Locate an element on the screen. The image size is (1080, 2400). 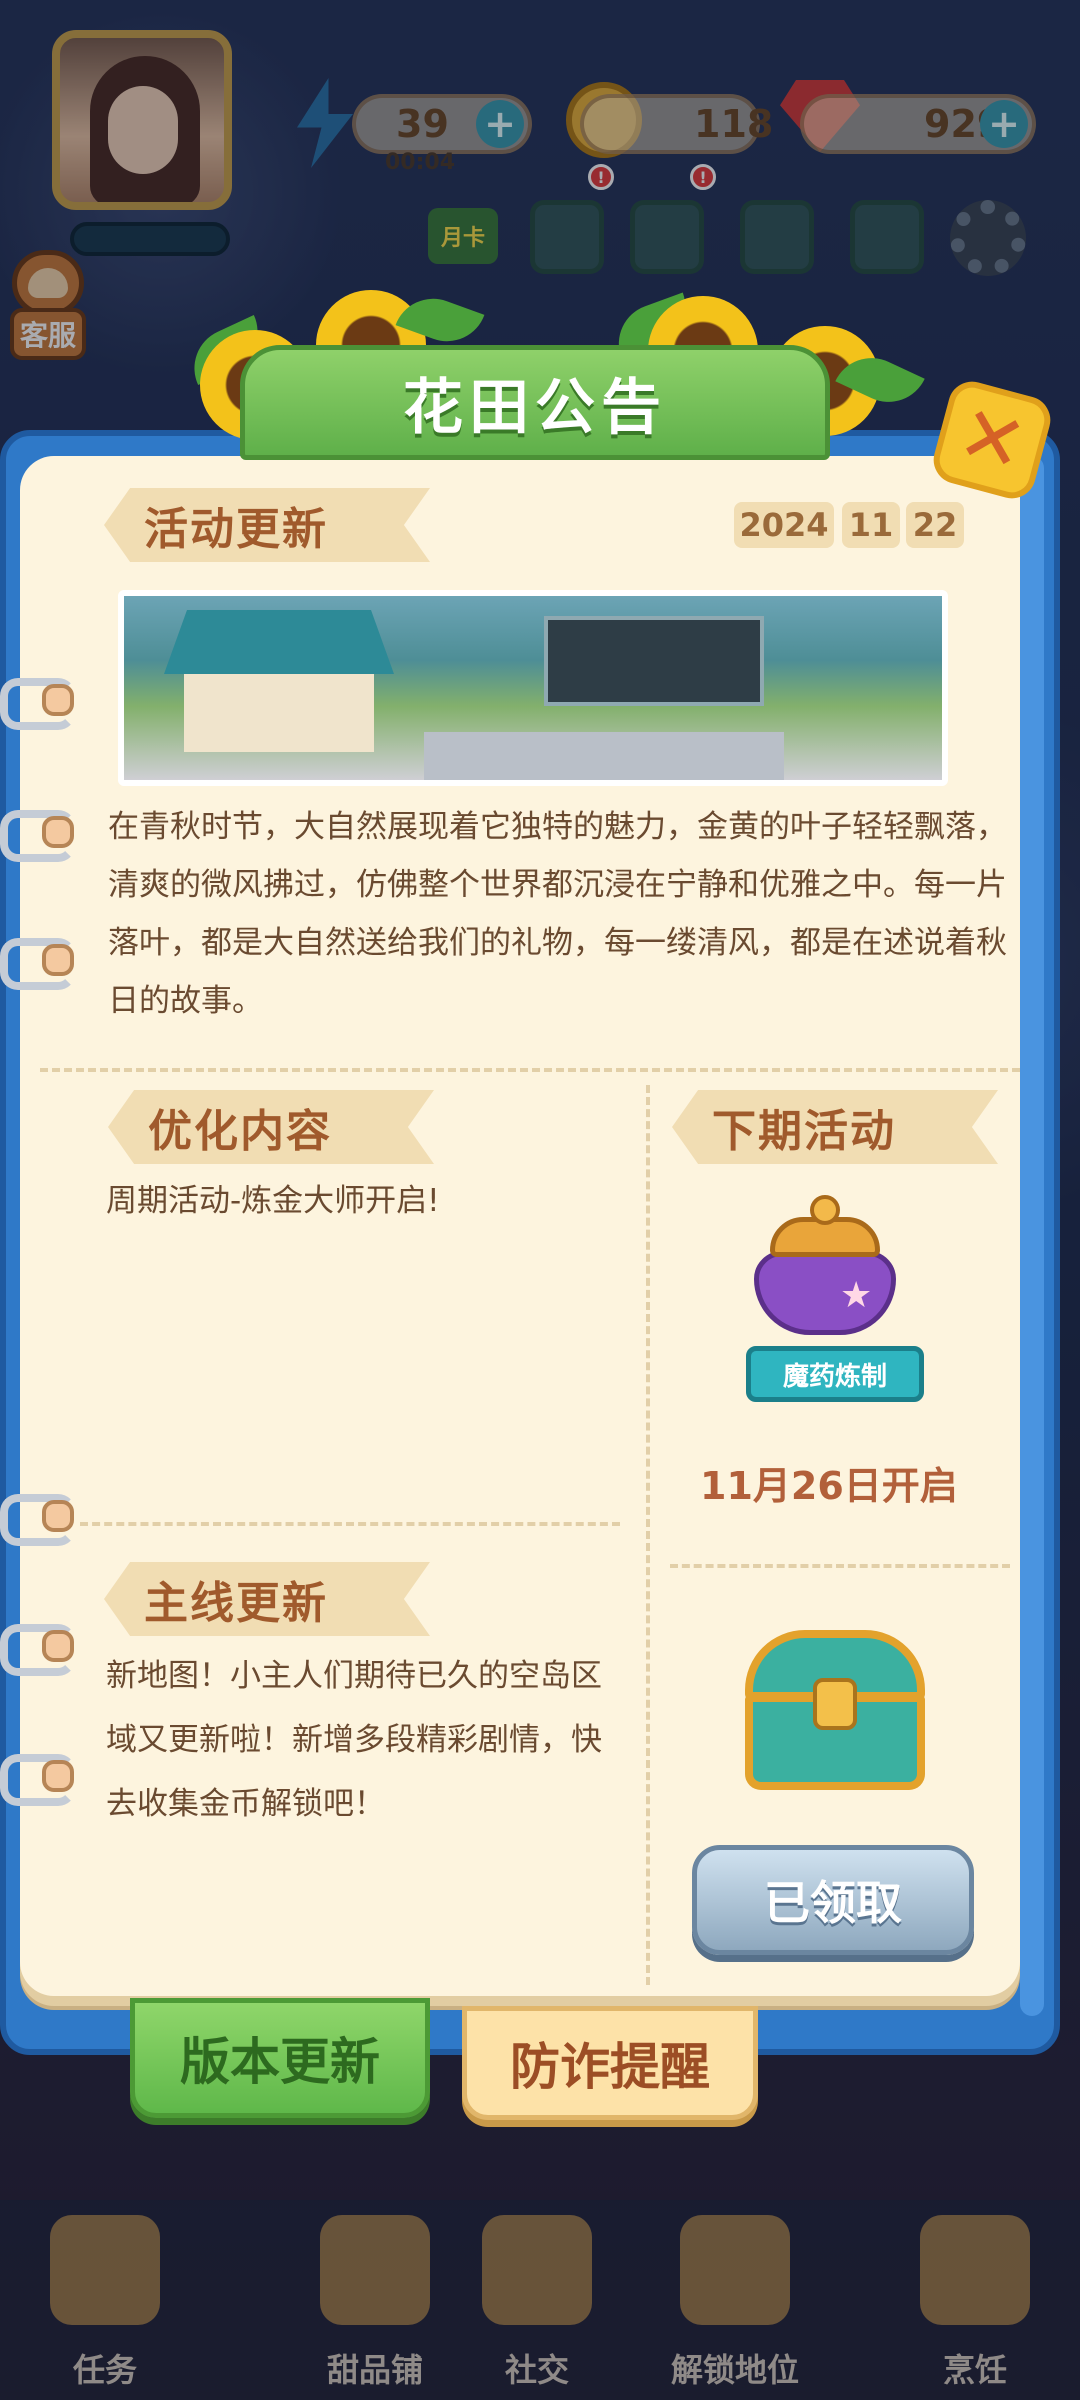
next-event-name: 魔药炼制 is located at coordinates (835, 1374).